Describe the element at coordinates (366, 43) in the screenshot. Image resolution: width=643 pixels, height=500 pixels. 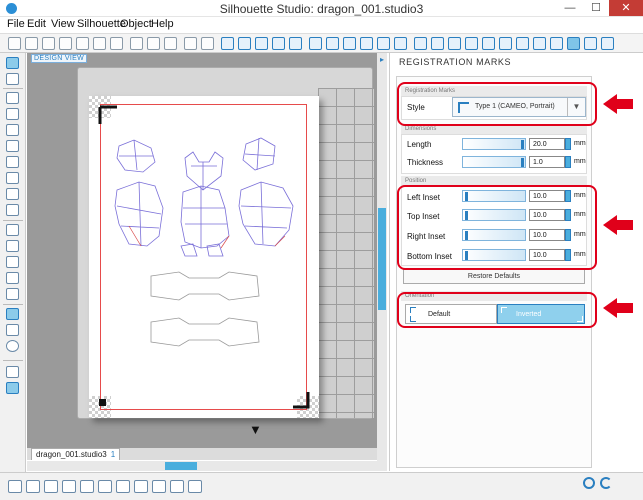
I see `line-style-icon` at that location.